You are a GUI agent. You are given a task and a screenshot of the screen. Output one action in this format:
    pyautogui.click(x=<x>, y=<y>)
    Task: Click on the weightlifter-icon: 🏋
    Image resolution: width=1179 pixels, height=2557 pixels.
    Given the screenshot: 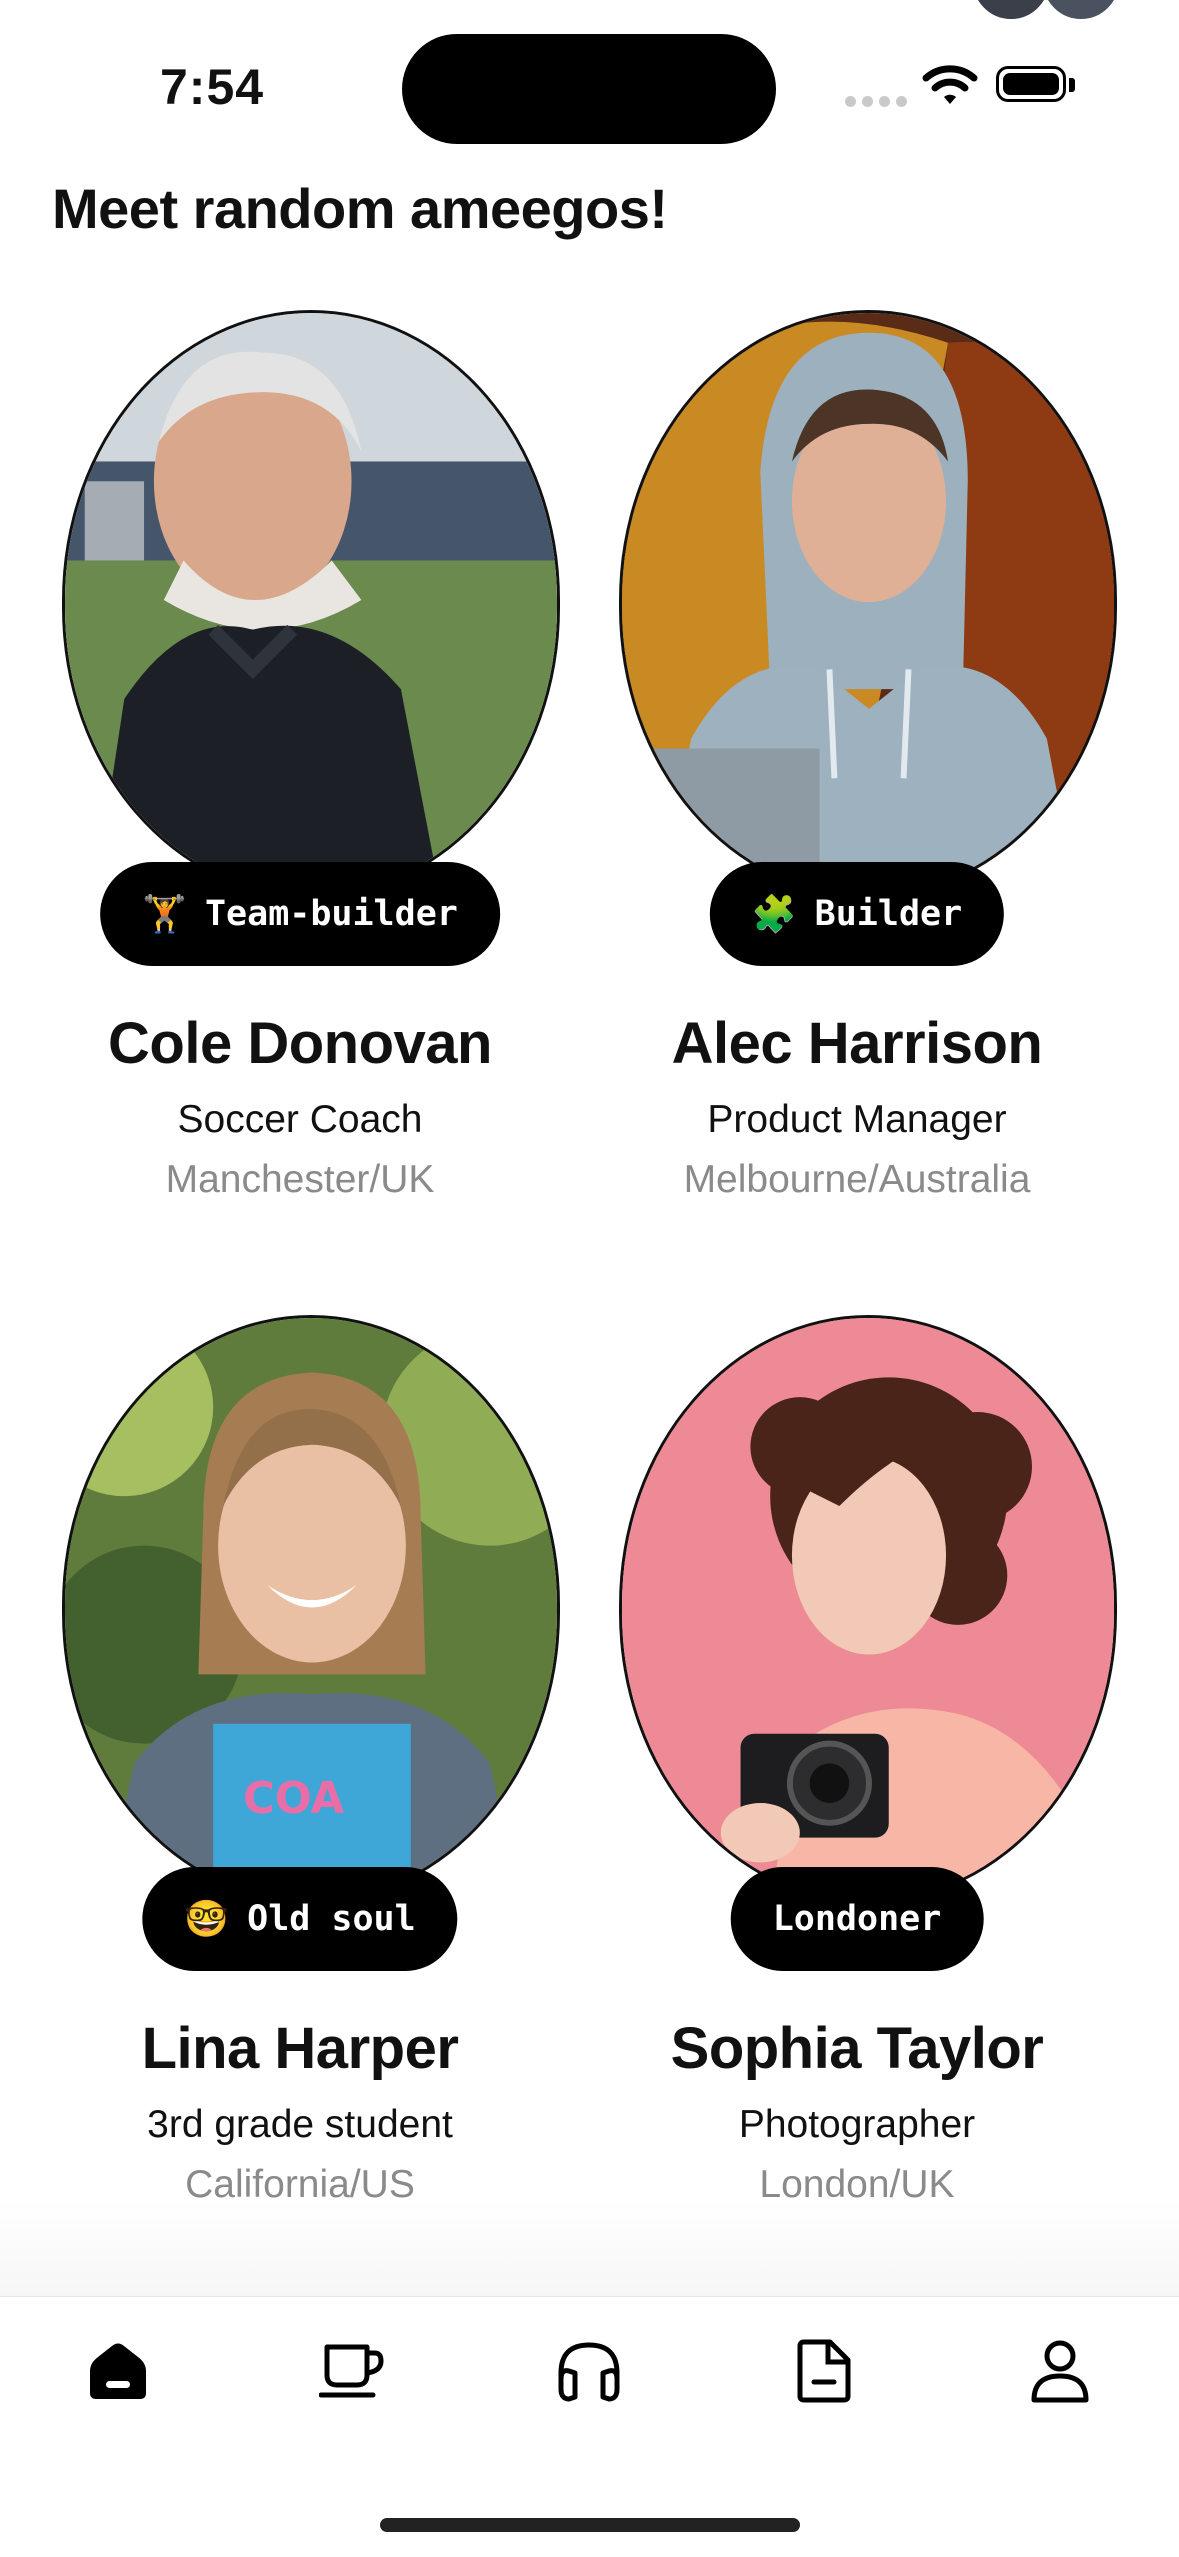 What is the action you would take?
    pyautogui.click(x=164, y=914)
    